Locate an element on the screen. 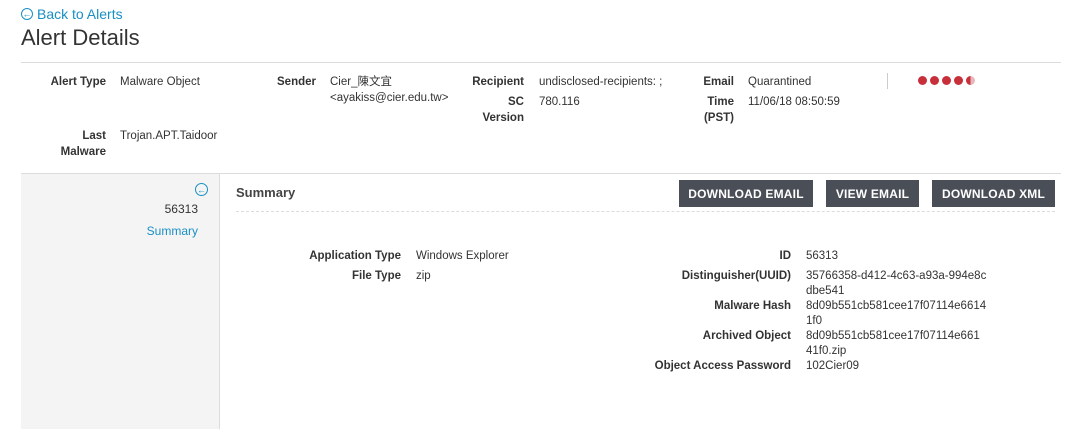 The width and height of the screenshot is (1069, 429). uuid-value-line-2: dbe541 is located at coordinates (825, 291).